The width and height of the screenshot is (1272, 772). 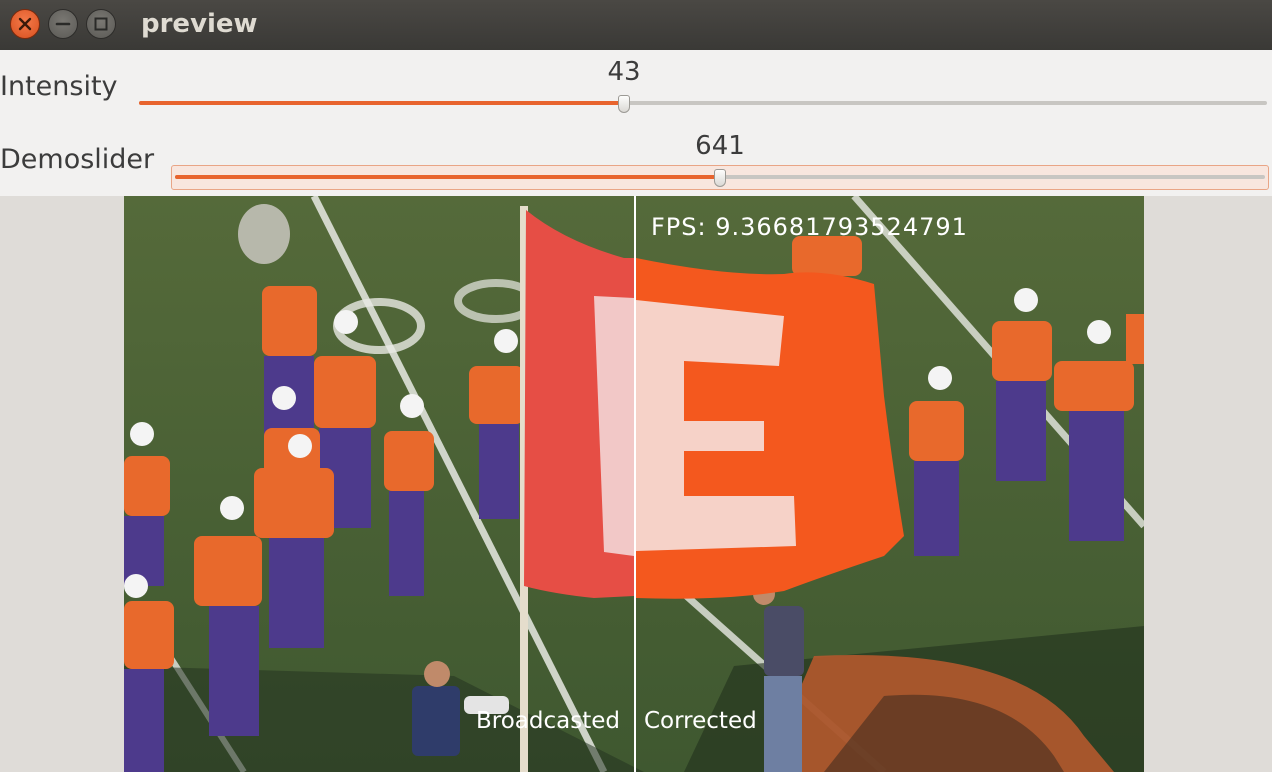 What do you see at coordinates (548, 721) in the screenshot?
I see `broadcasted-label: Broadcasted` at bounding box center [548, 721].